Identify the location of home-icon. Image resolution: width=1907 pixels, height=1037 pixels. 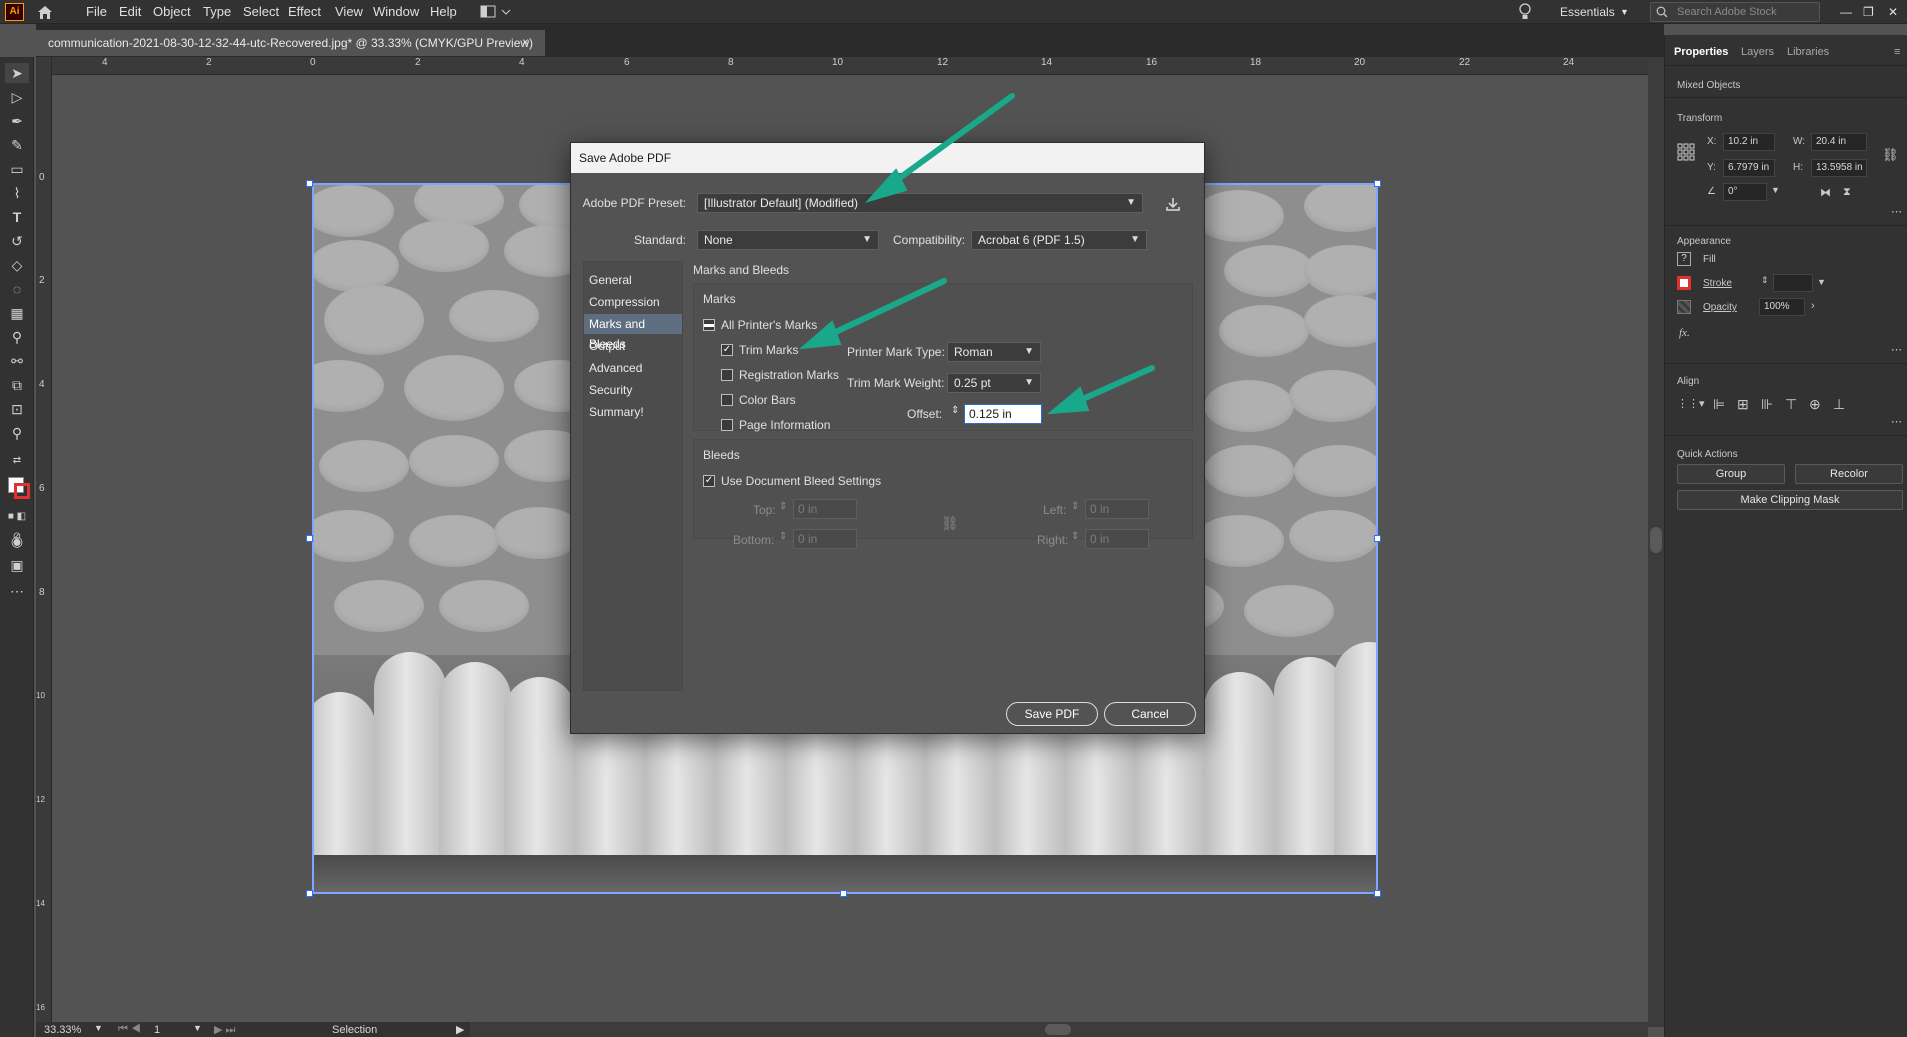
(45, 12).